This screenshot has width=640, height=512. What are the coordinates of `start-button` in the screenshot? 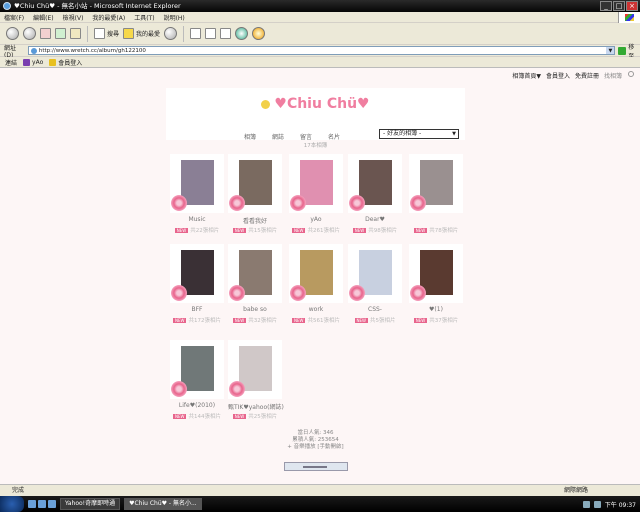 It's located at (12, 504).